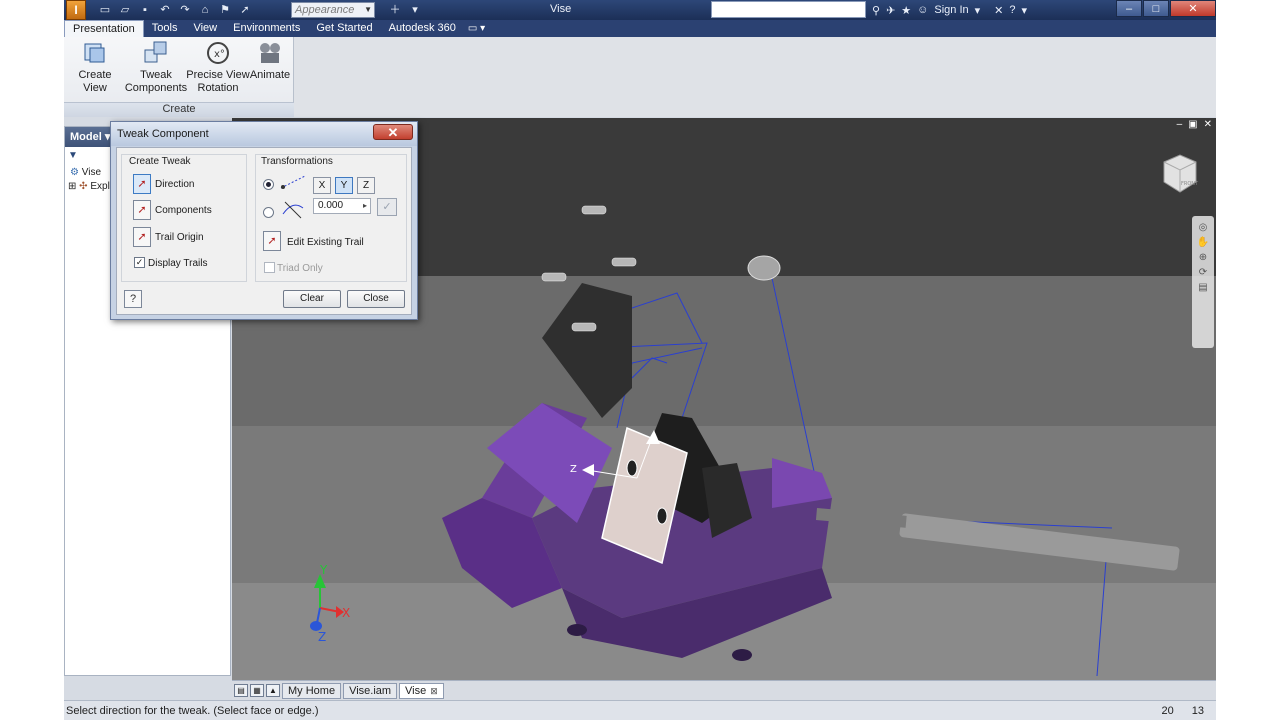 Image resolution: width=1280 pixels, height=721 pixels. Describe the element at coordinates (95, 53) in the screenshot. I see `create-view-icon` at that location.